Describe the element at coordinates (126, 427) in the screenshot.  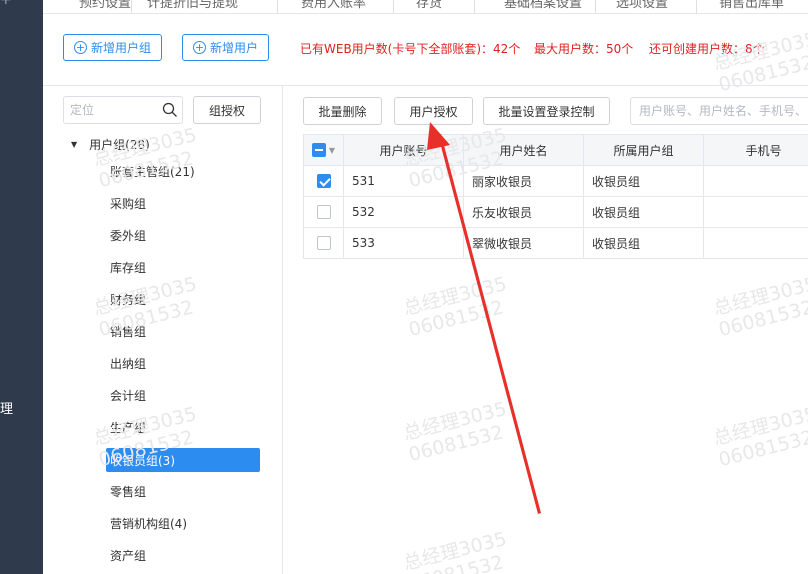
I see `tree-item-production-group: 生产组` at that location.